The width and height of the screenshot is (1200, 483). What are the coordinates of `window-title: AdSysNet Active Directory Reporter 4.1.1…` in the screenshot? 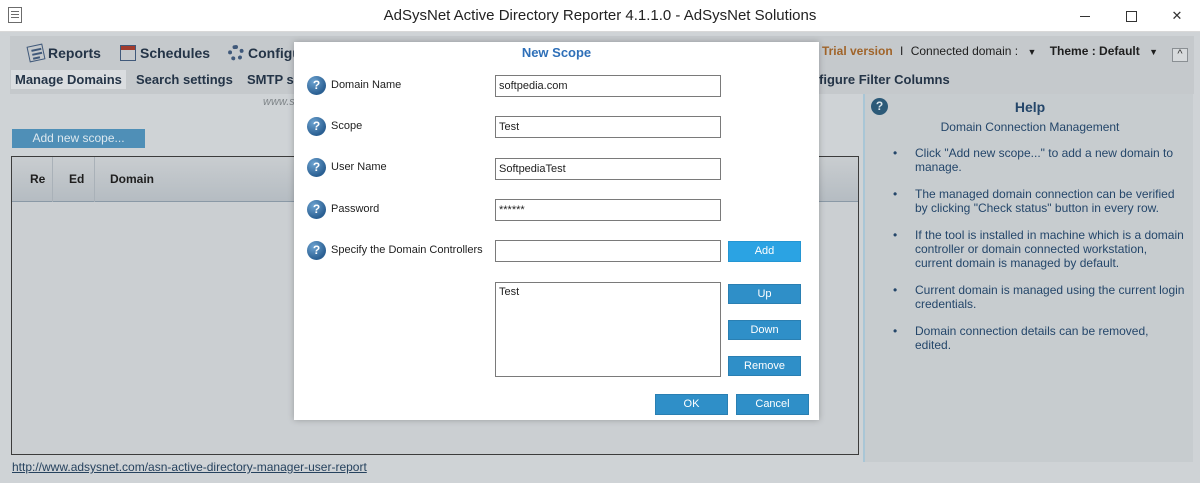 It's located at (600, 15).